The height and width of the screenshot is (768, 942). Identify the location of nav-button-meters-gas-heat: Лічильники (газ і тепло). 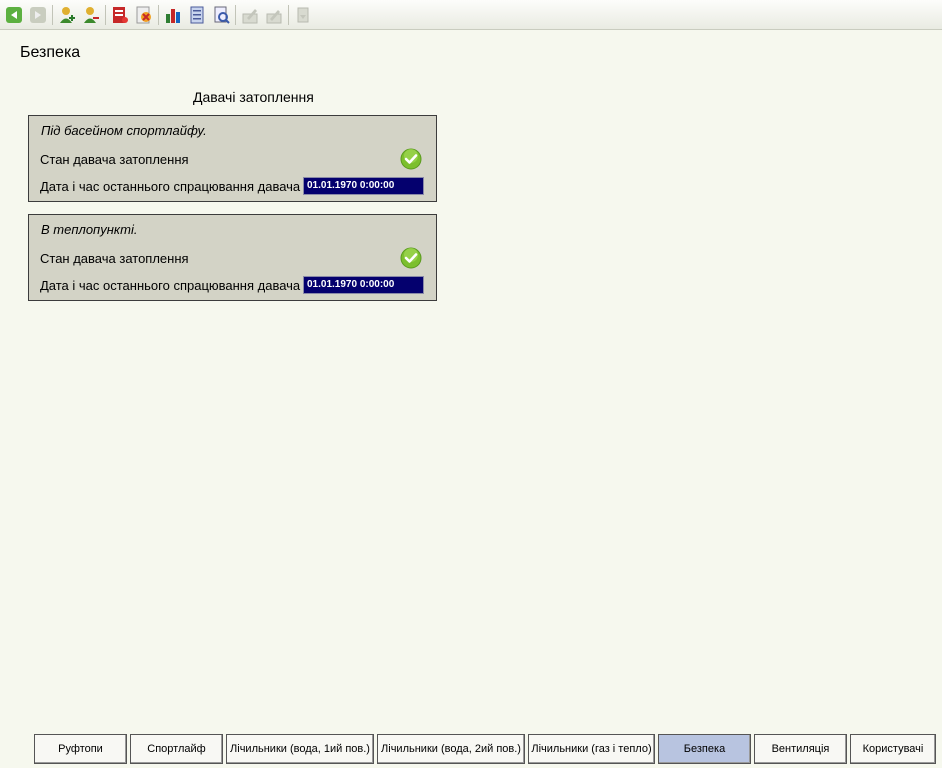
(591, 749).